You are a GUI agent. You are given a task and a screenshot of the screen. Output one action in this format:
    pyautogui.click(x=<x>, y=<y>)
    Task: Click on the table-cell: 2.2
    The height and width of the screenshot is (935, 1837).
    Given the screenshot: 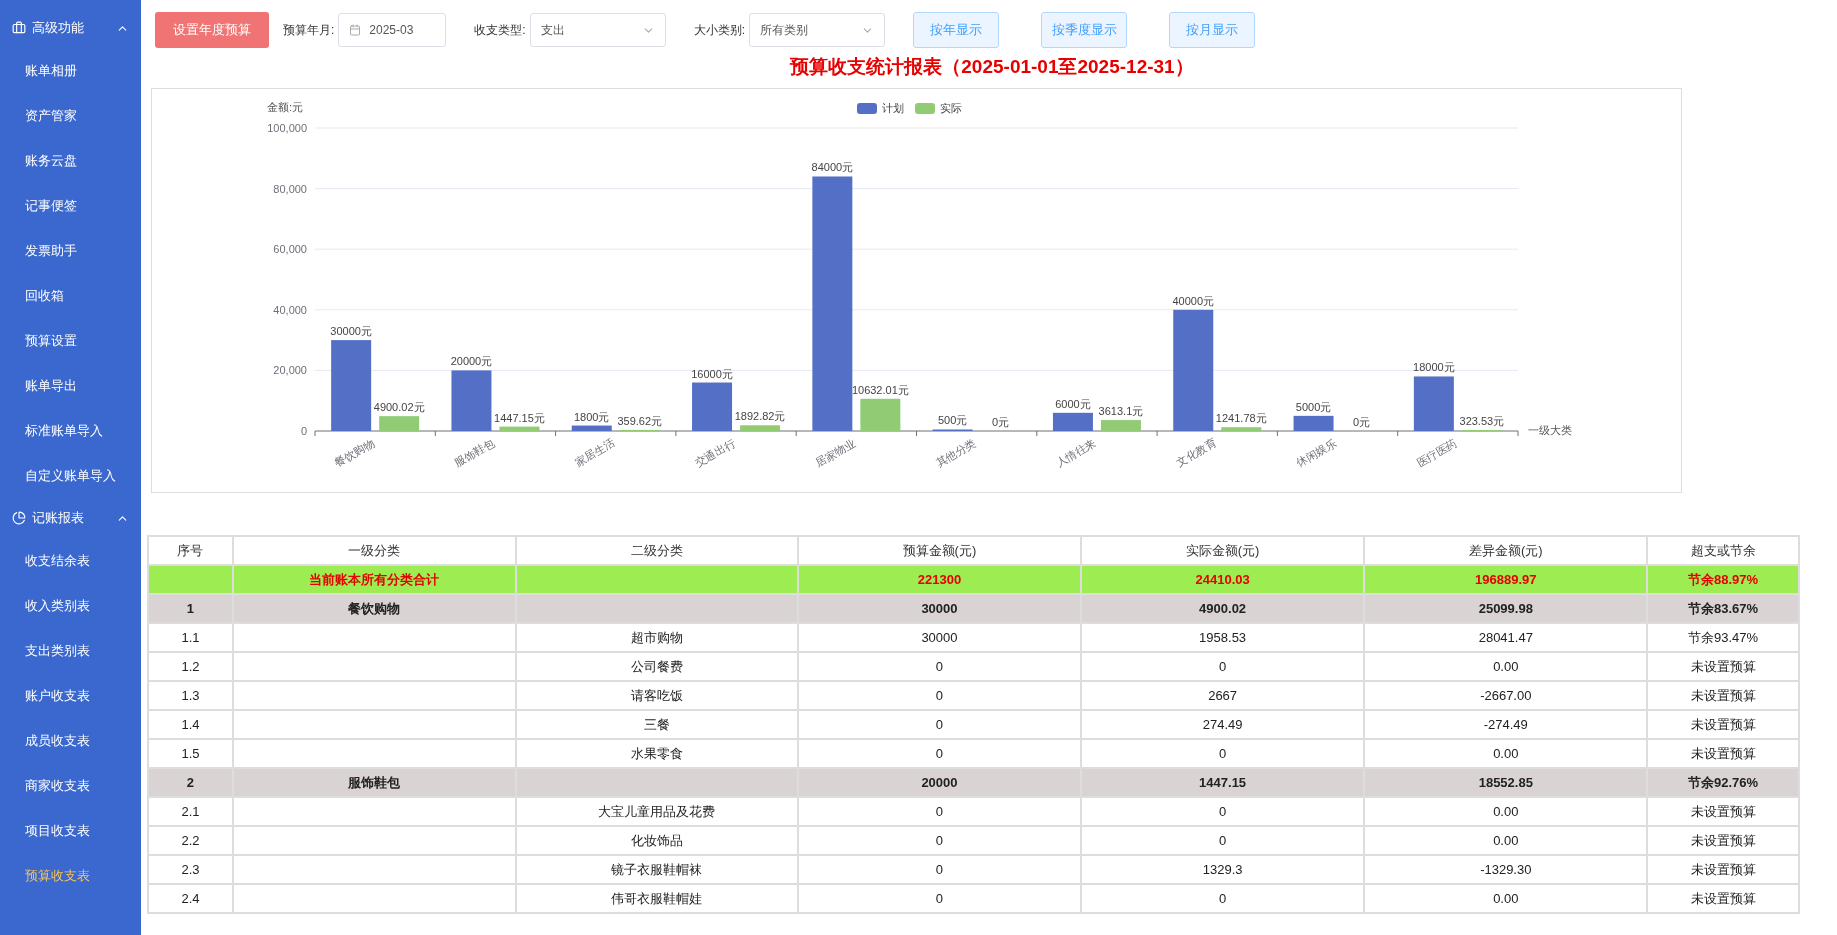 What is the action you would take?
    pyautogui.click(x=190, y=840)
    